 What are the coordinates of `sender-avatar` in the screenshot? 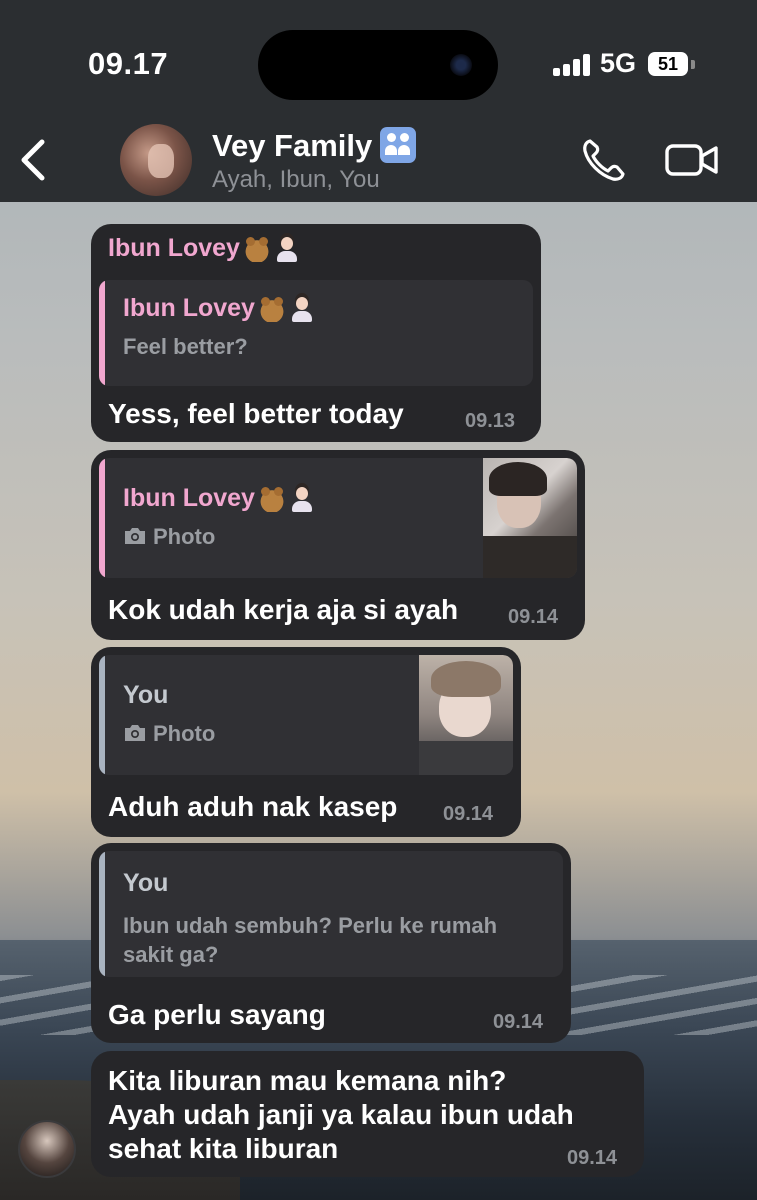 It's located at (47, 1149).